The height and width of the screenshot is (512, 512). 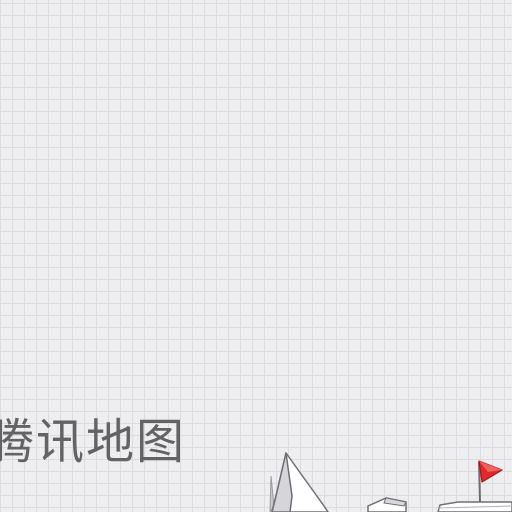 I want to click on flag-icon, so click(x=490, y=481).